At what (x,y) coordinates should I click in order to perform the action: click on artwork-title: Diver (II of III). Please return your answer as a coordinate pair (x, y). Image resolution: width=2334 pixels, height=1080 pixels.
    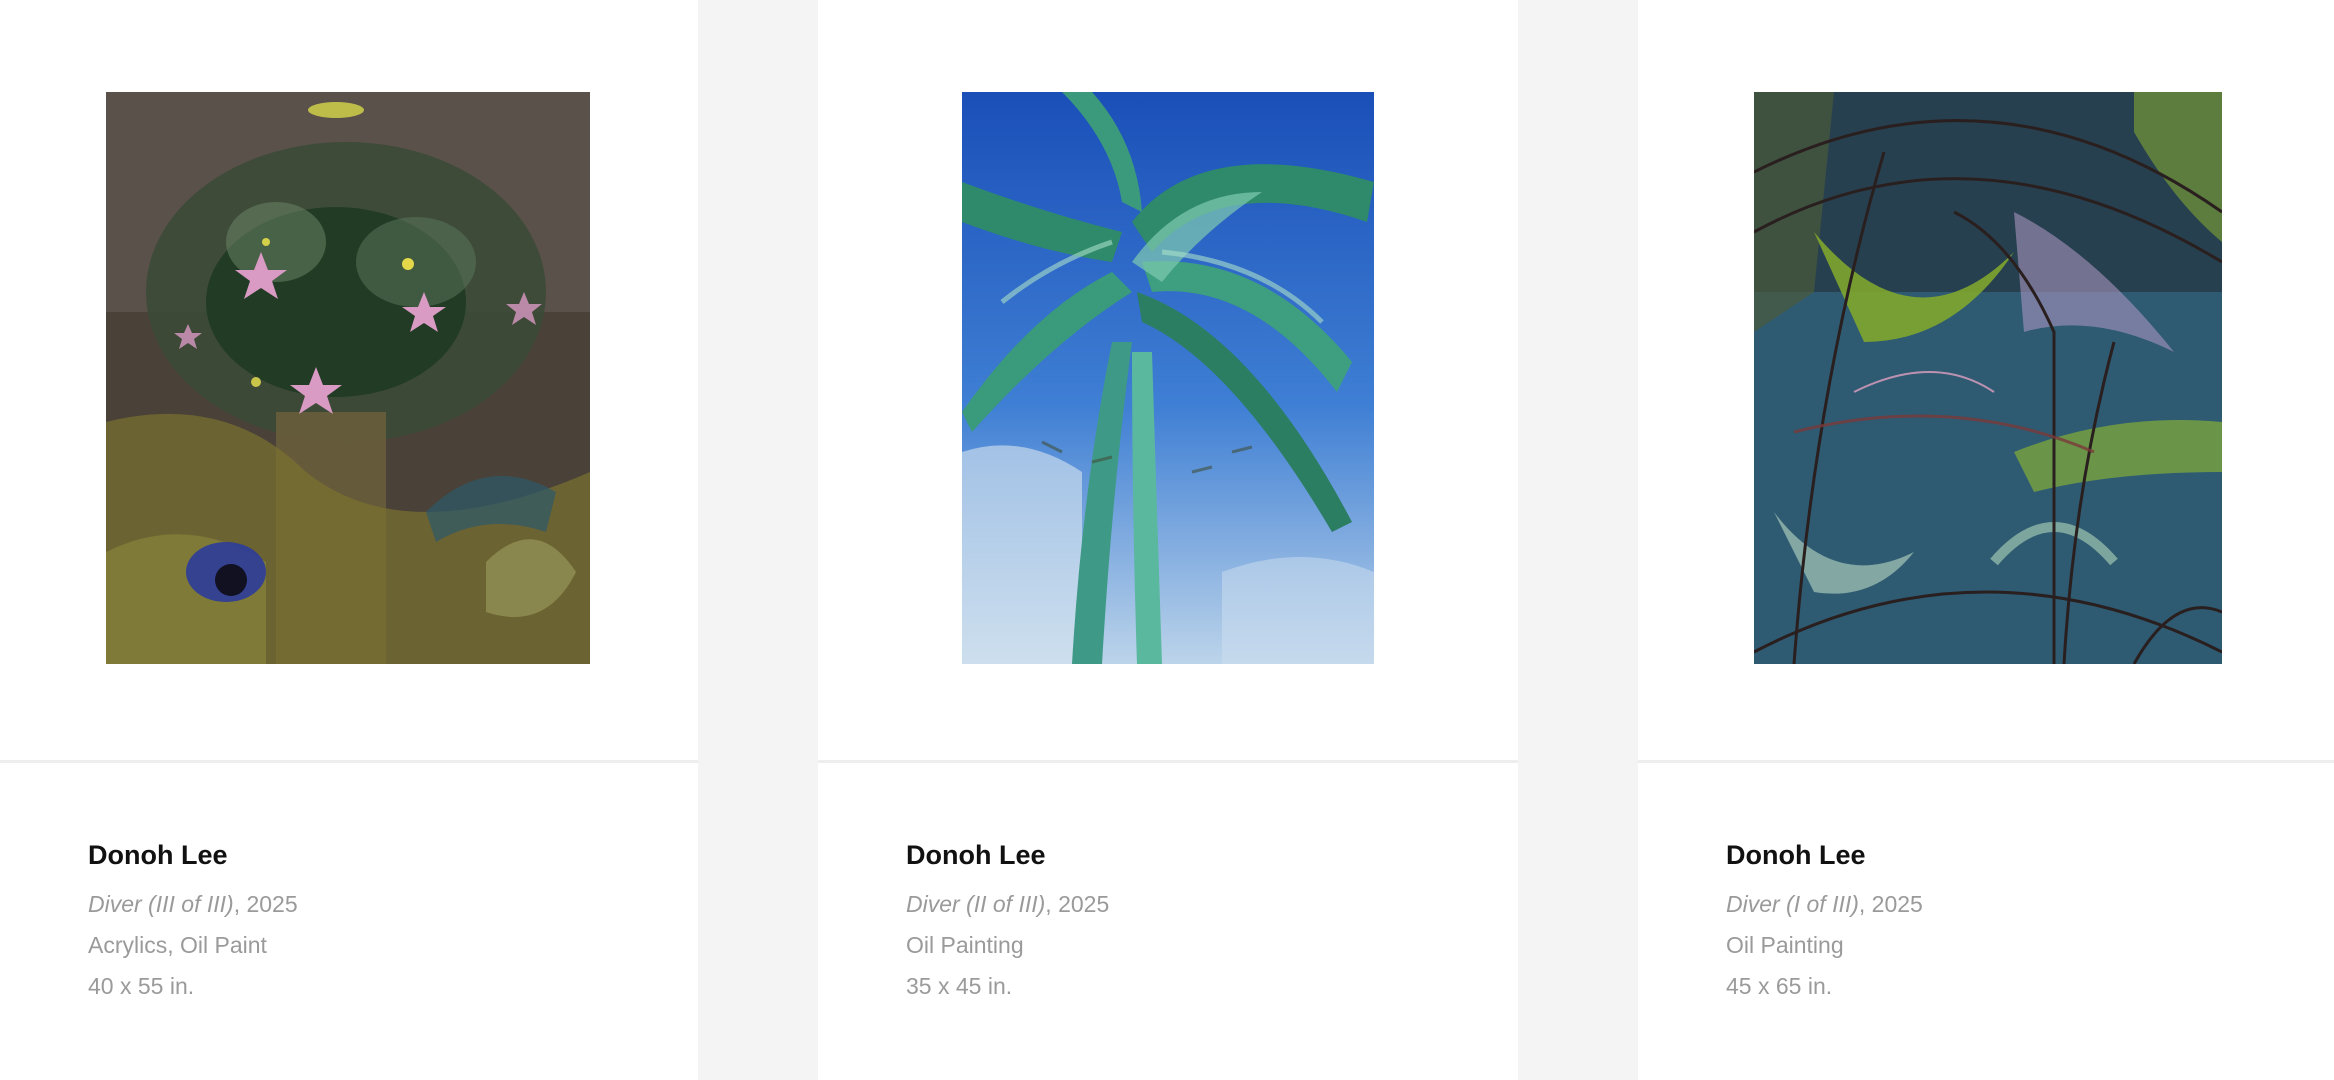
    Looking at the image, I should click on (976, 904).